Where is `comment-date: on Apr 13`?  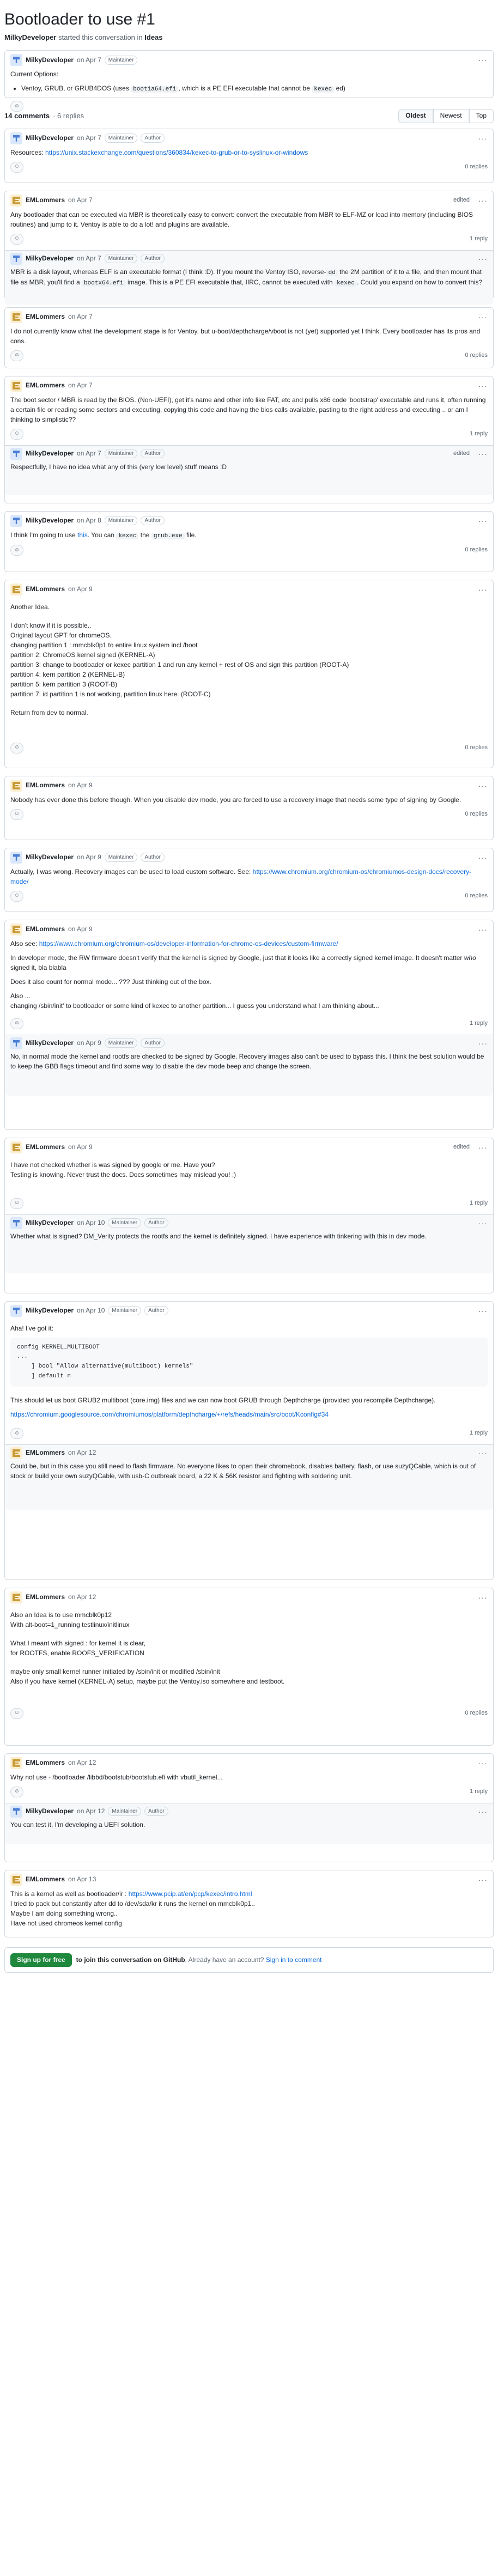
comment-date: on Apr 13 is located at coordinates (82, 1879).